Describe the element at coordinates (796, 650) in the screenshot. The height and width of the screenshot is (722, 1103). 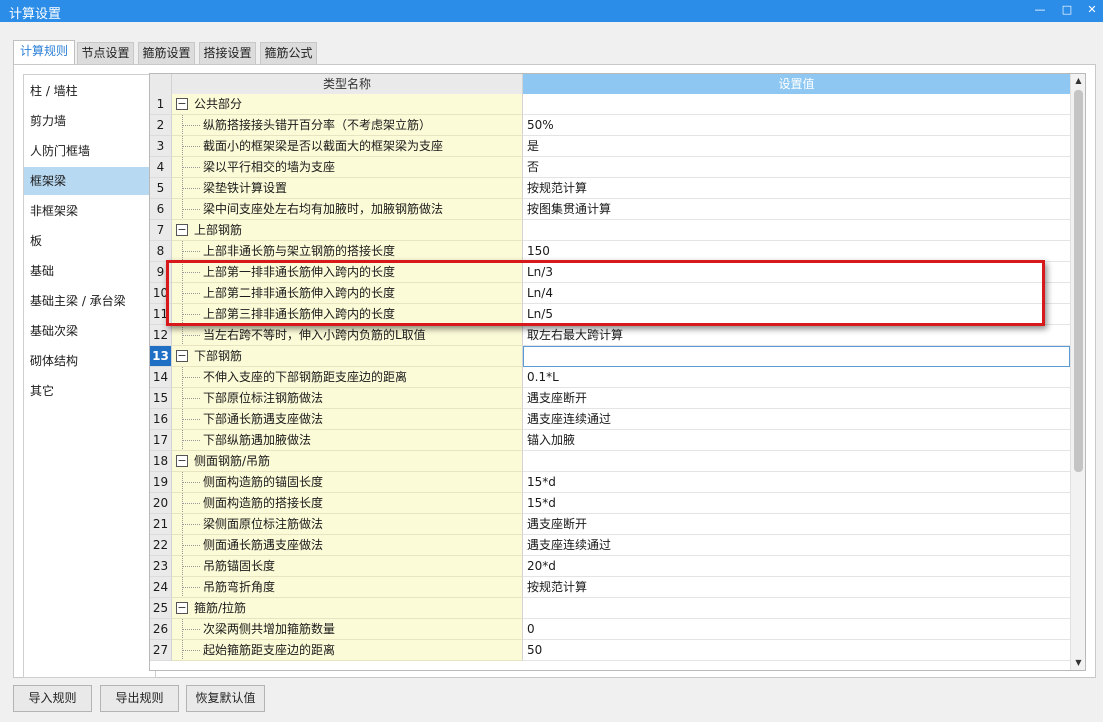
I see `setting-value-cell: 50` at that location.